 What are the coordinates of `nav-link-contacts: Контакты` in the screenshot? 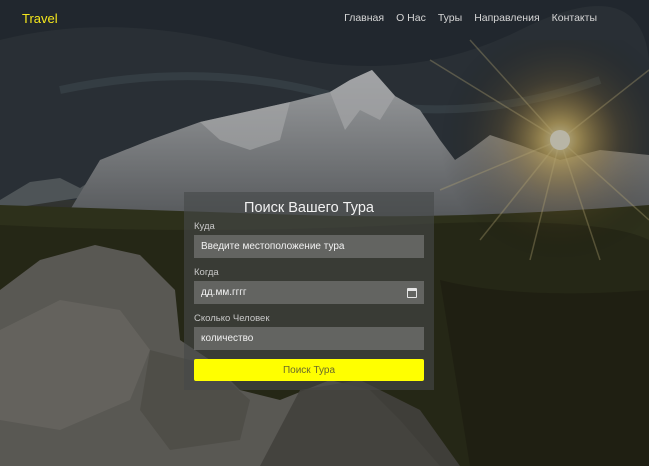 It's located at (574, 18).